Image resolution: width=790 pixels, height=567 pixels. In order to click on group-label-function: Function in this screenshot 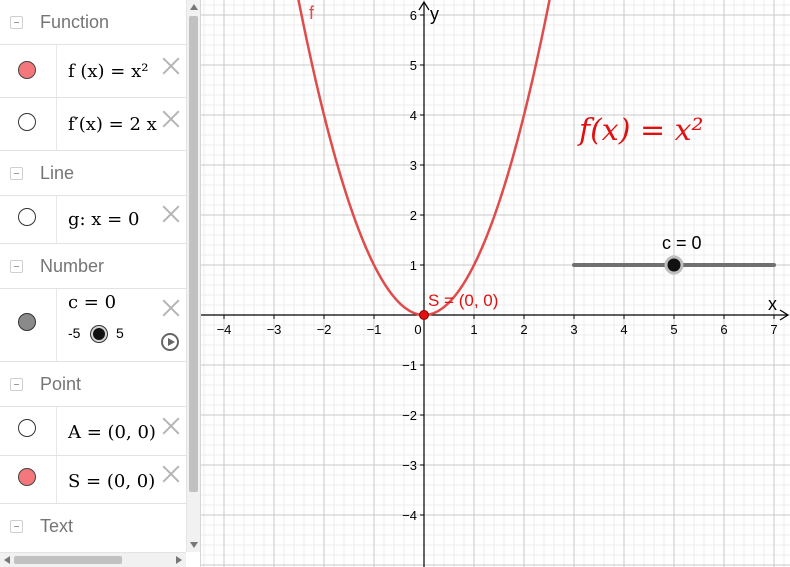, I will do `click(75, 22)`.